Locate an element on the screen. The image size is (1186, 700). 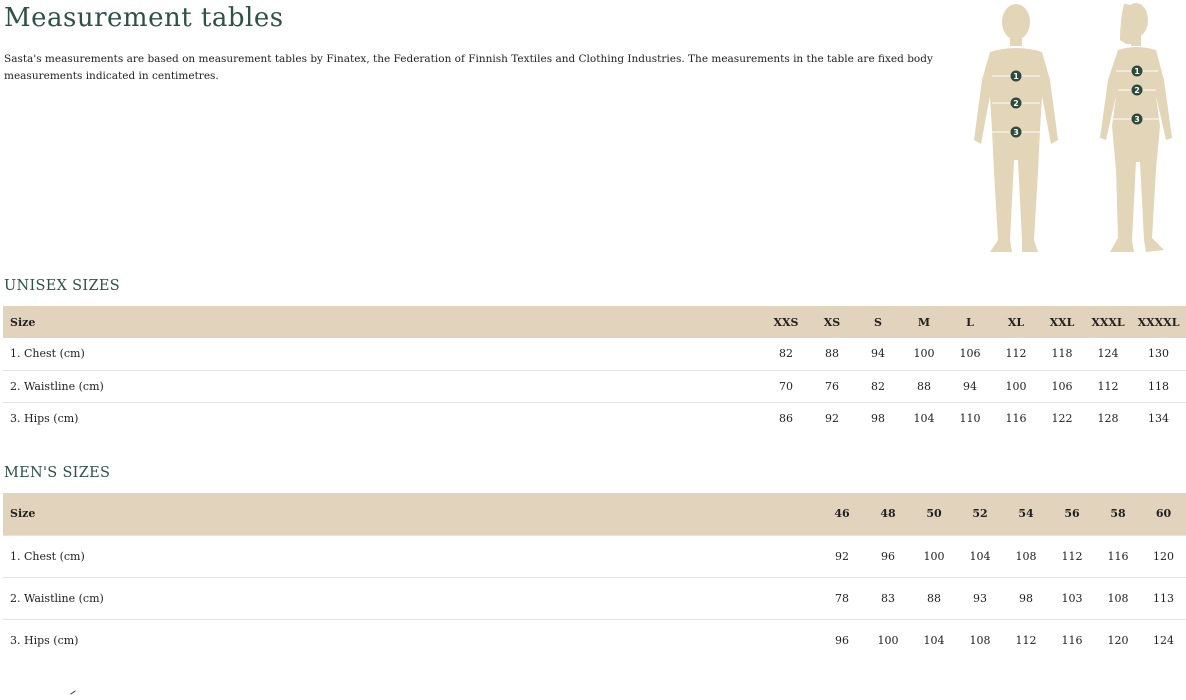
unisex-sizes-heading: UNISEX SIZES is located at coordinates (62, 286).